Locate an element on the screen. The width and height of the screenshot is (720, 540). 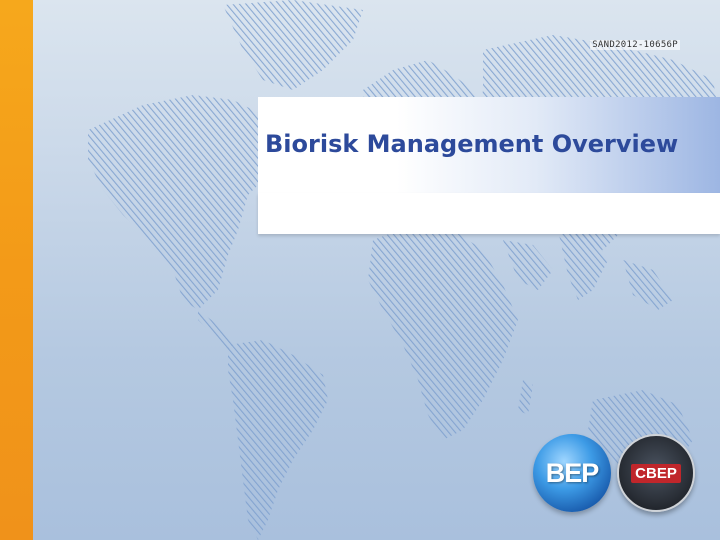
bep-logo-text: BEP is located at coordinates (572, 472).